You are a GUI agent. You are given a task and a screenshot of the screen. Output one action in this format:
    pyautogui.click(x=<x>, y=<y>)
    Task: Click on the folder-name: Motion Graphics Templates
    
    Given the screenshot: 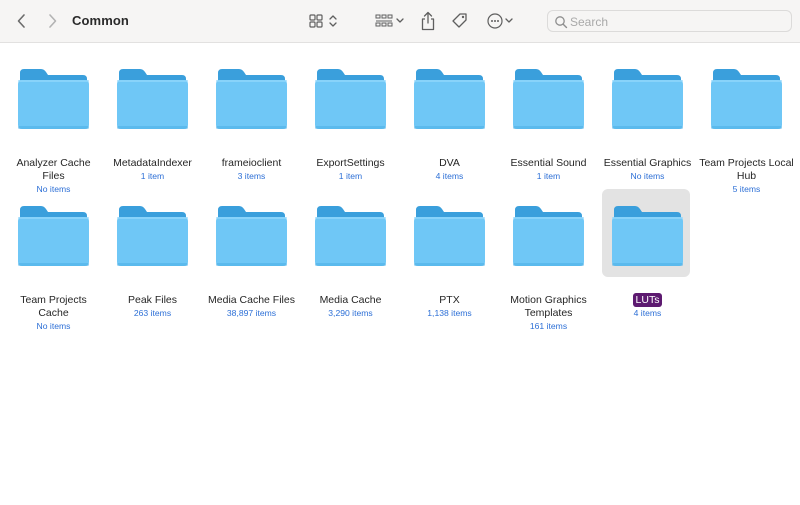 What is the action you would take?
    pyautogui.click(x=548, y=306)
    